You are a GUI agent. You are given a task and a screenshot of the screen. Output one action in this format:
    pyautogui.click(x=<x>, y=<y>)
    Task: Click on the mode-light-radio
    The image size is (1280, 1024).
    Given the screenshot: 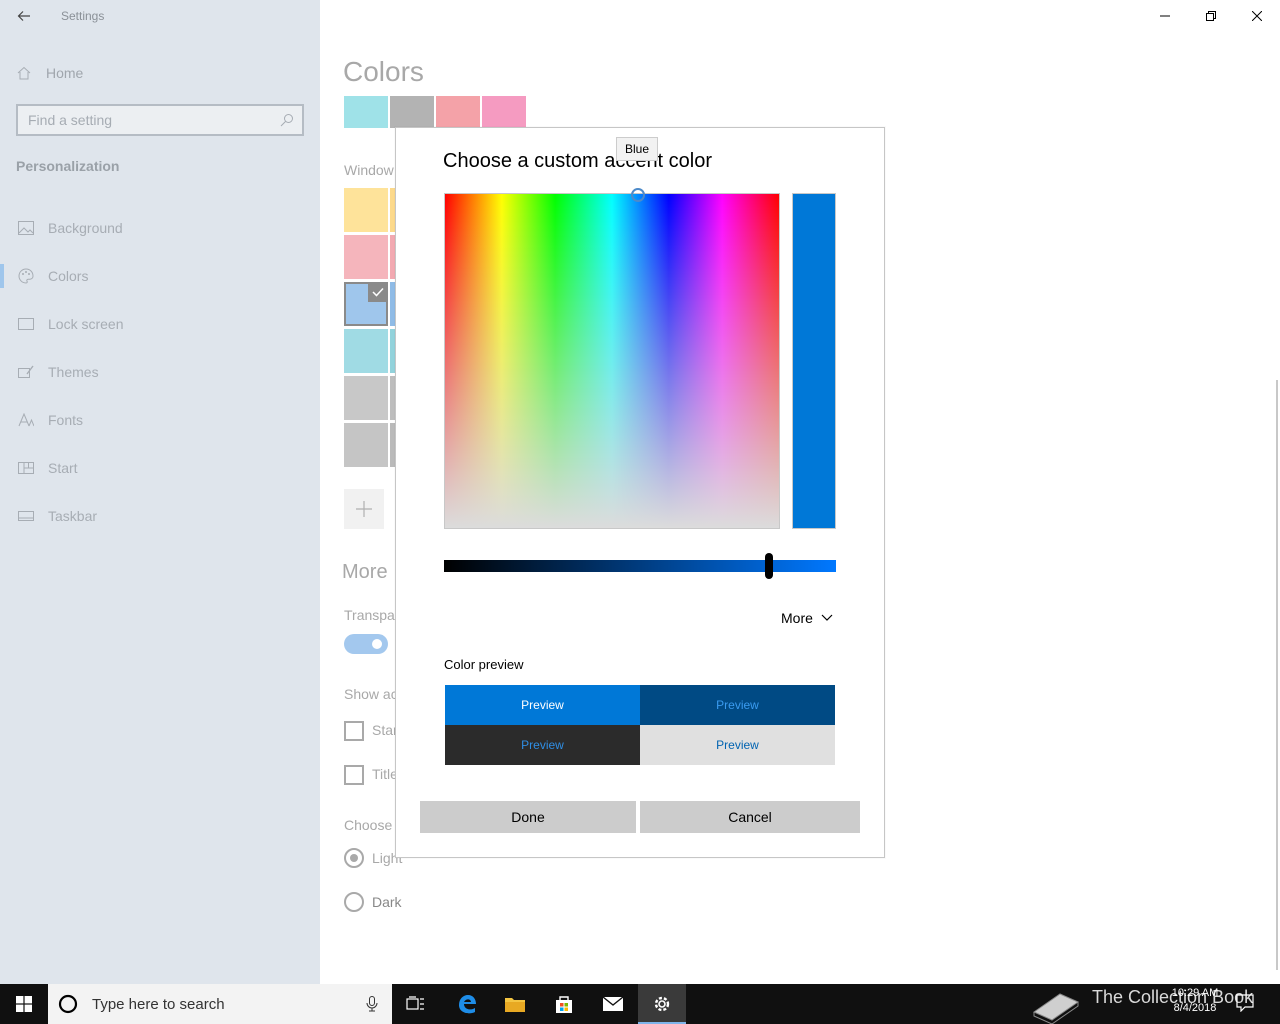 What is the action you would take?
    pyautogui.click(x=354, y=858)
    